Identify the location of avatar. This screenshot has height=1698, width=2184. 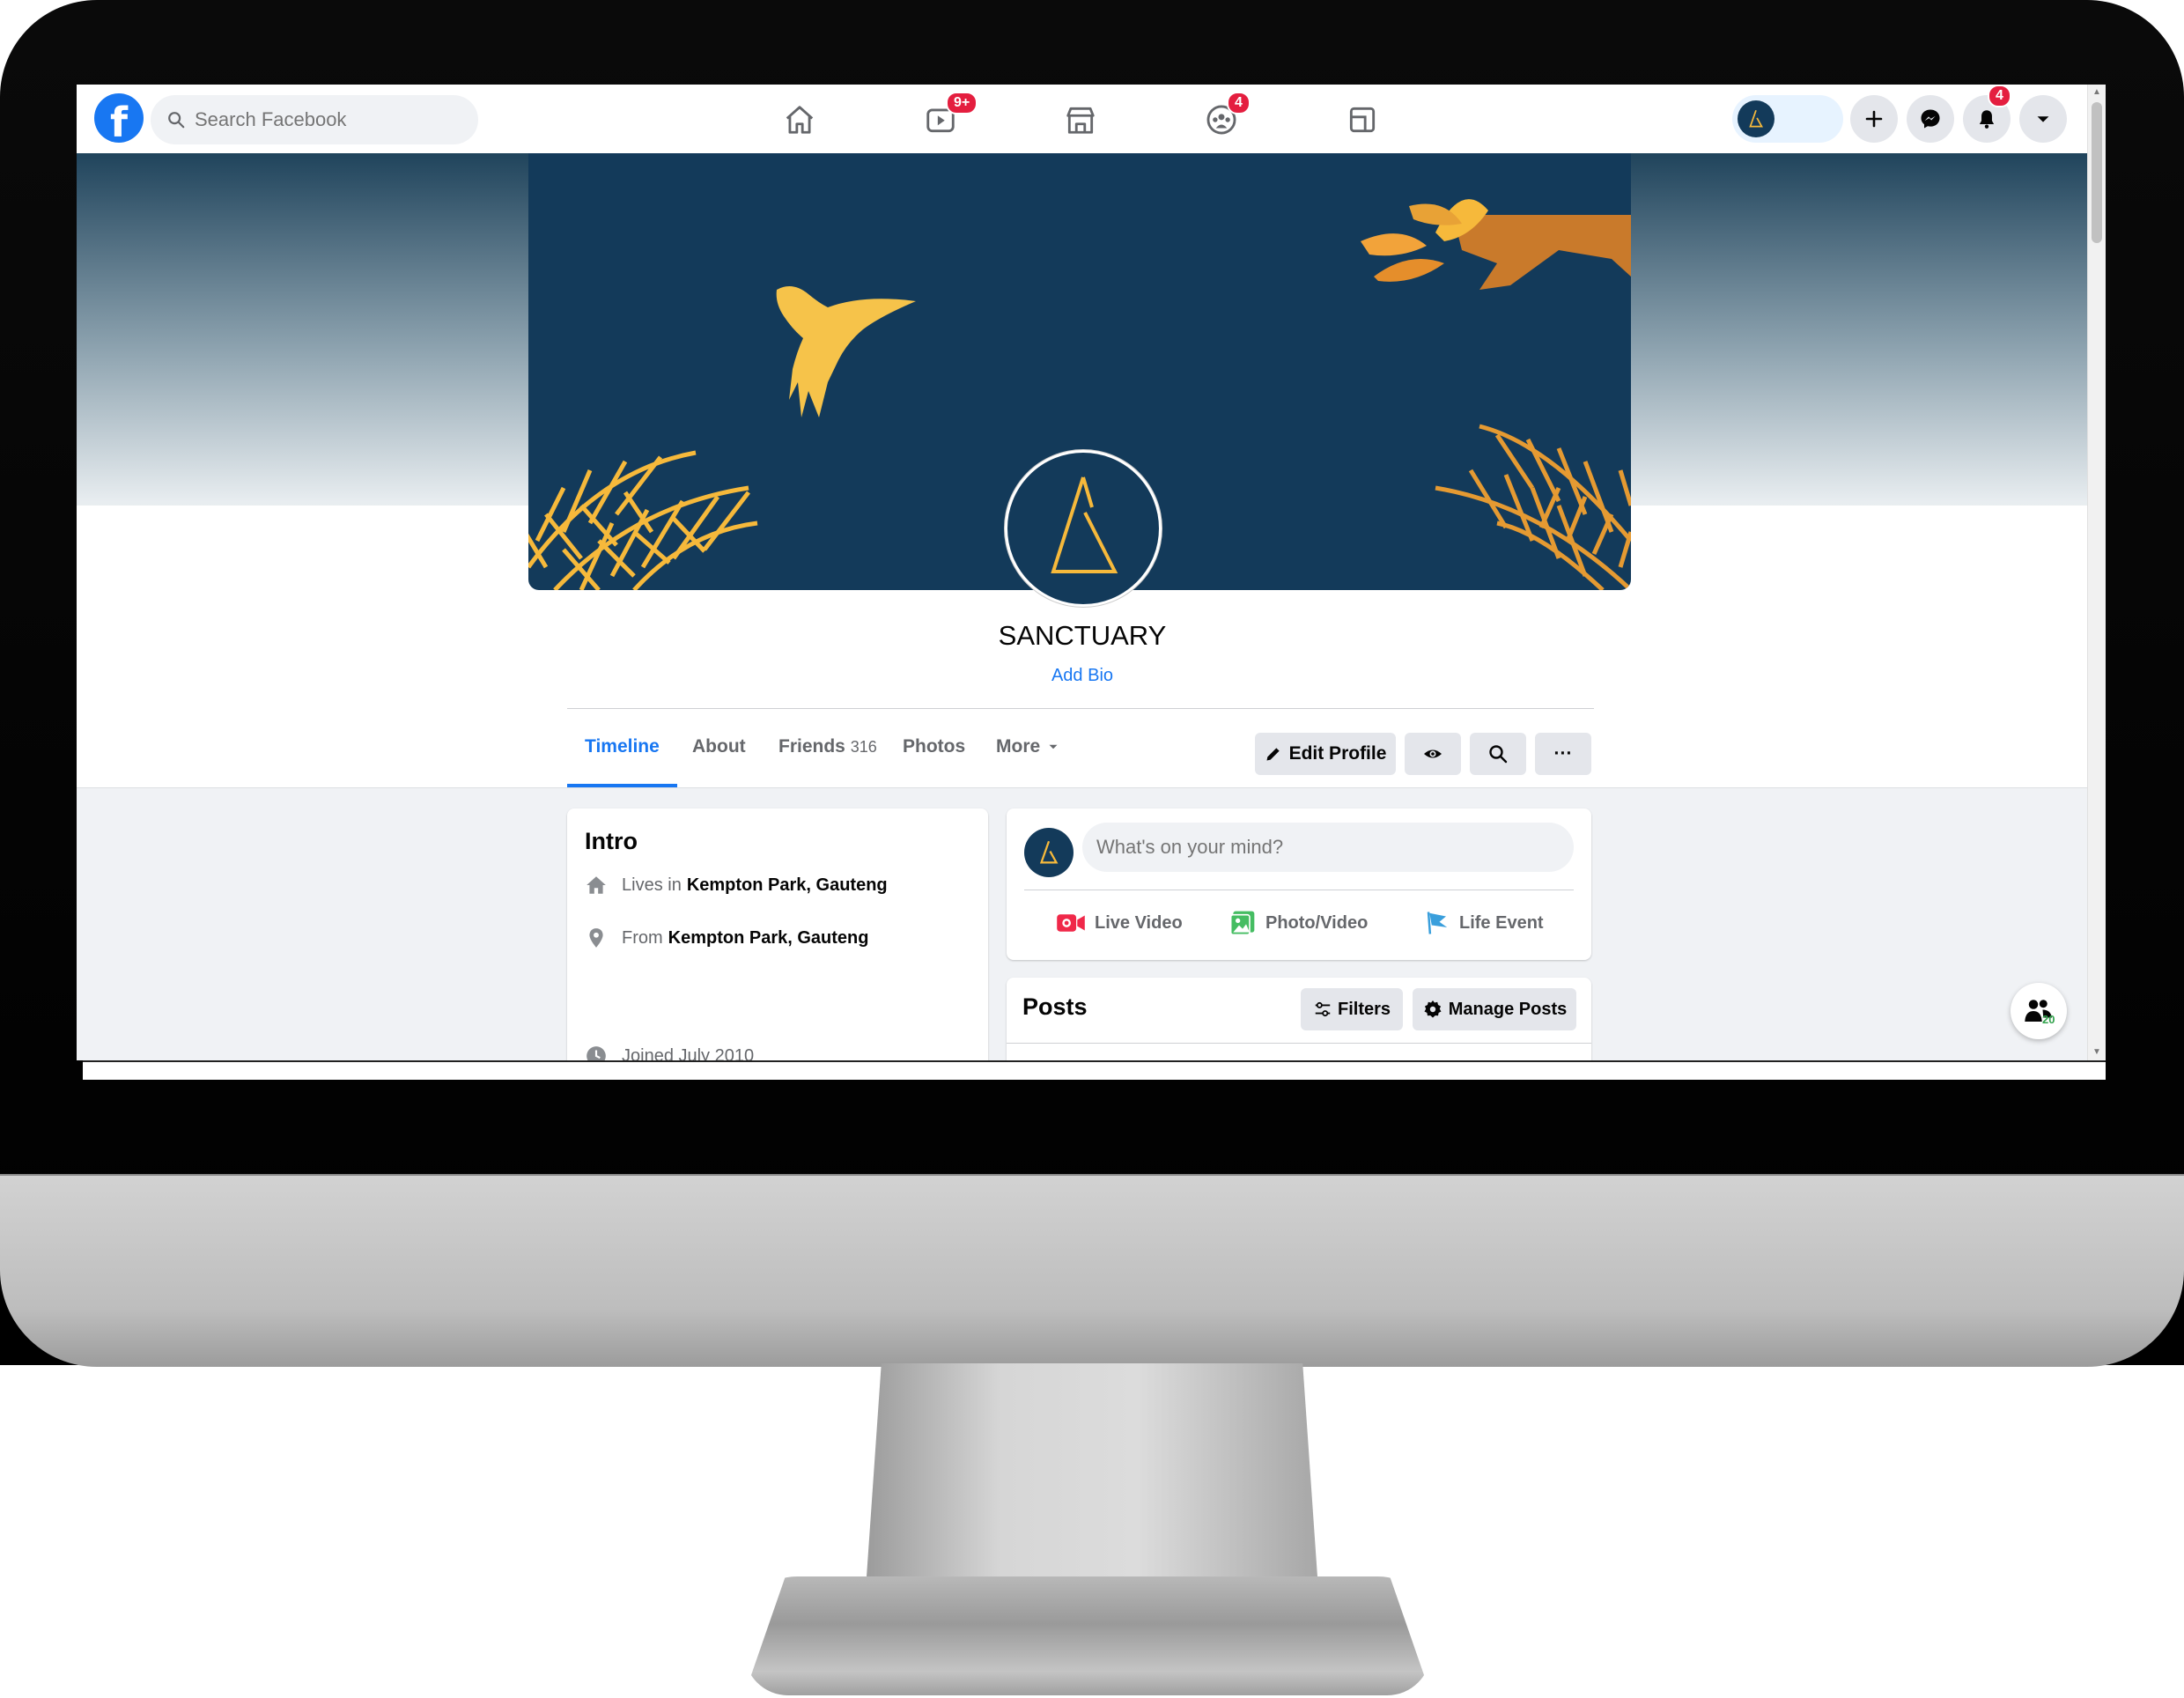
(1756, 118).